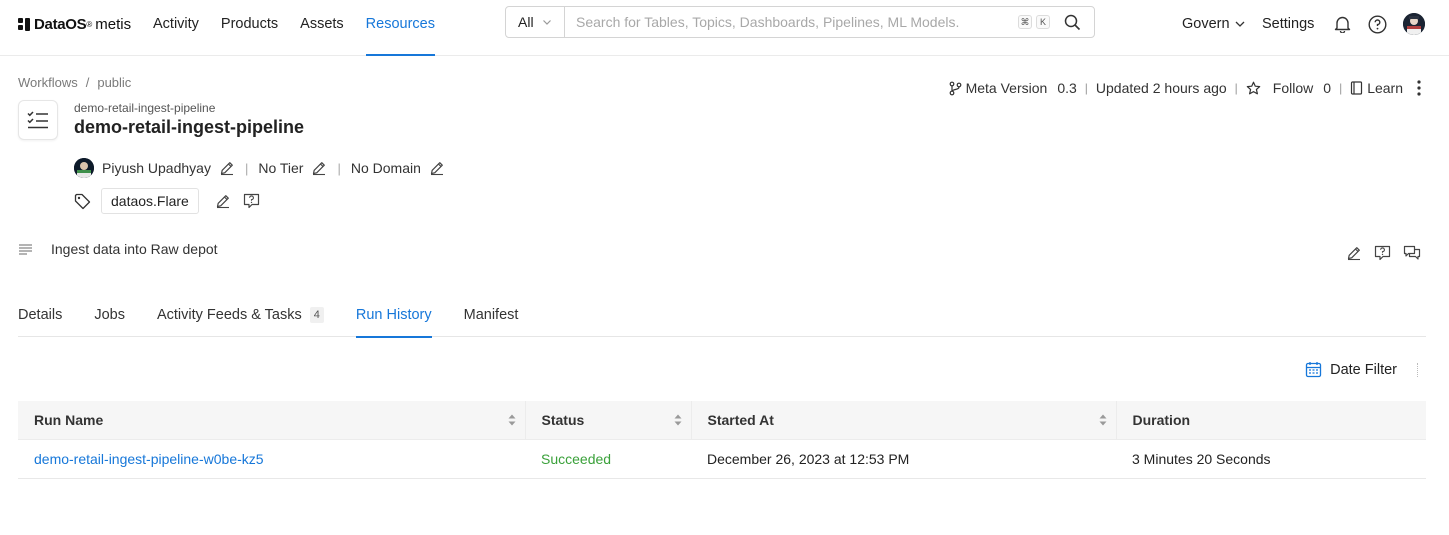 This screenshot has height=535, width=1449. I want to click on owner-name: Piyush Upadhyay, so click(156, 168).